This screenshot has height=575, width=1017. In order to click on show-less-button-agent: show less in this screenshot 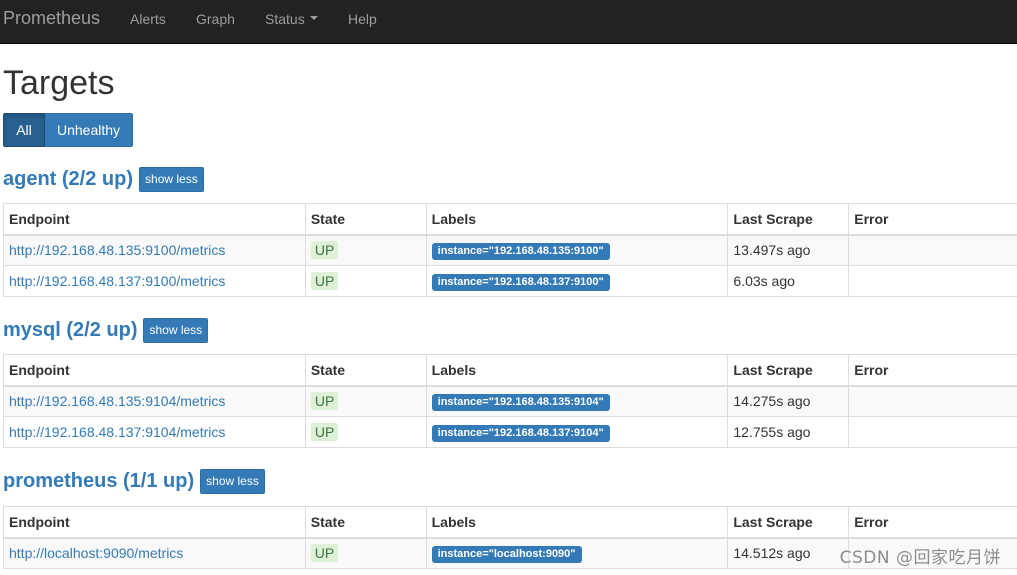, I will do `click(171, 179)`.